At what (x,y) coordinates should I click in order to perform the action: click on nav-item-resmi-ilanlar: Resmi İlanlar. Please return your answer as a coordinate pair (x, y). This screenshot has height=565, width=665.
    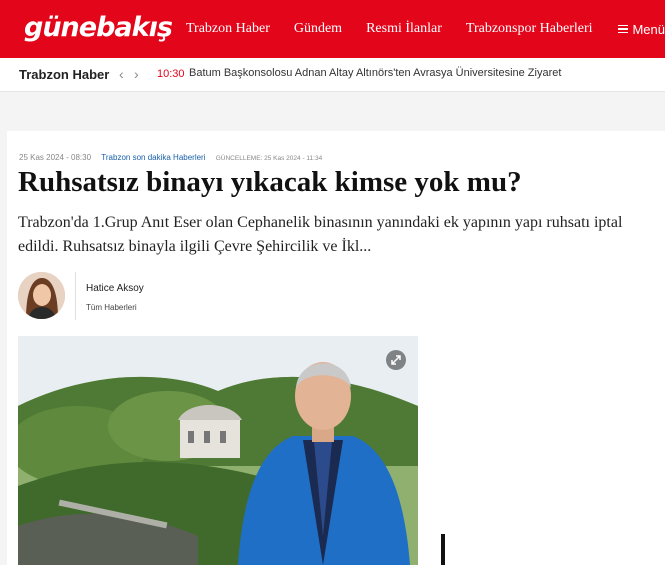
    Looking at the image, I should click on (404, 29).